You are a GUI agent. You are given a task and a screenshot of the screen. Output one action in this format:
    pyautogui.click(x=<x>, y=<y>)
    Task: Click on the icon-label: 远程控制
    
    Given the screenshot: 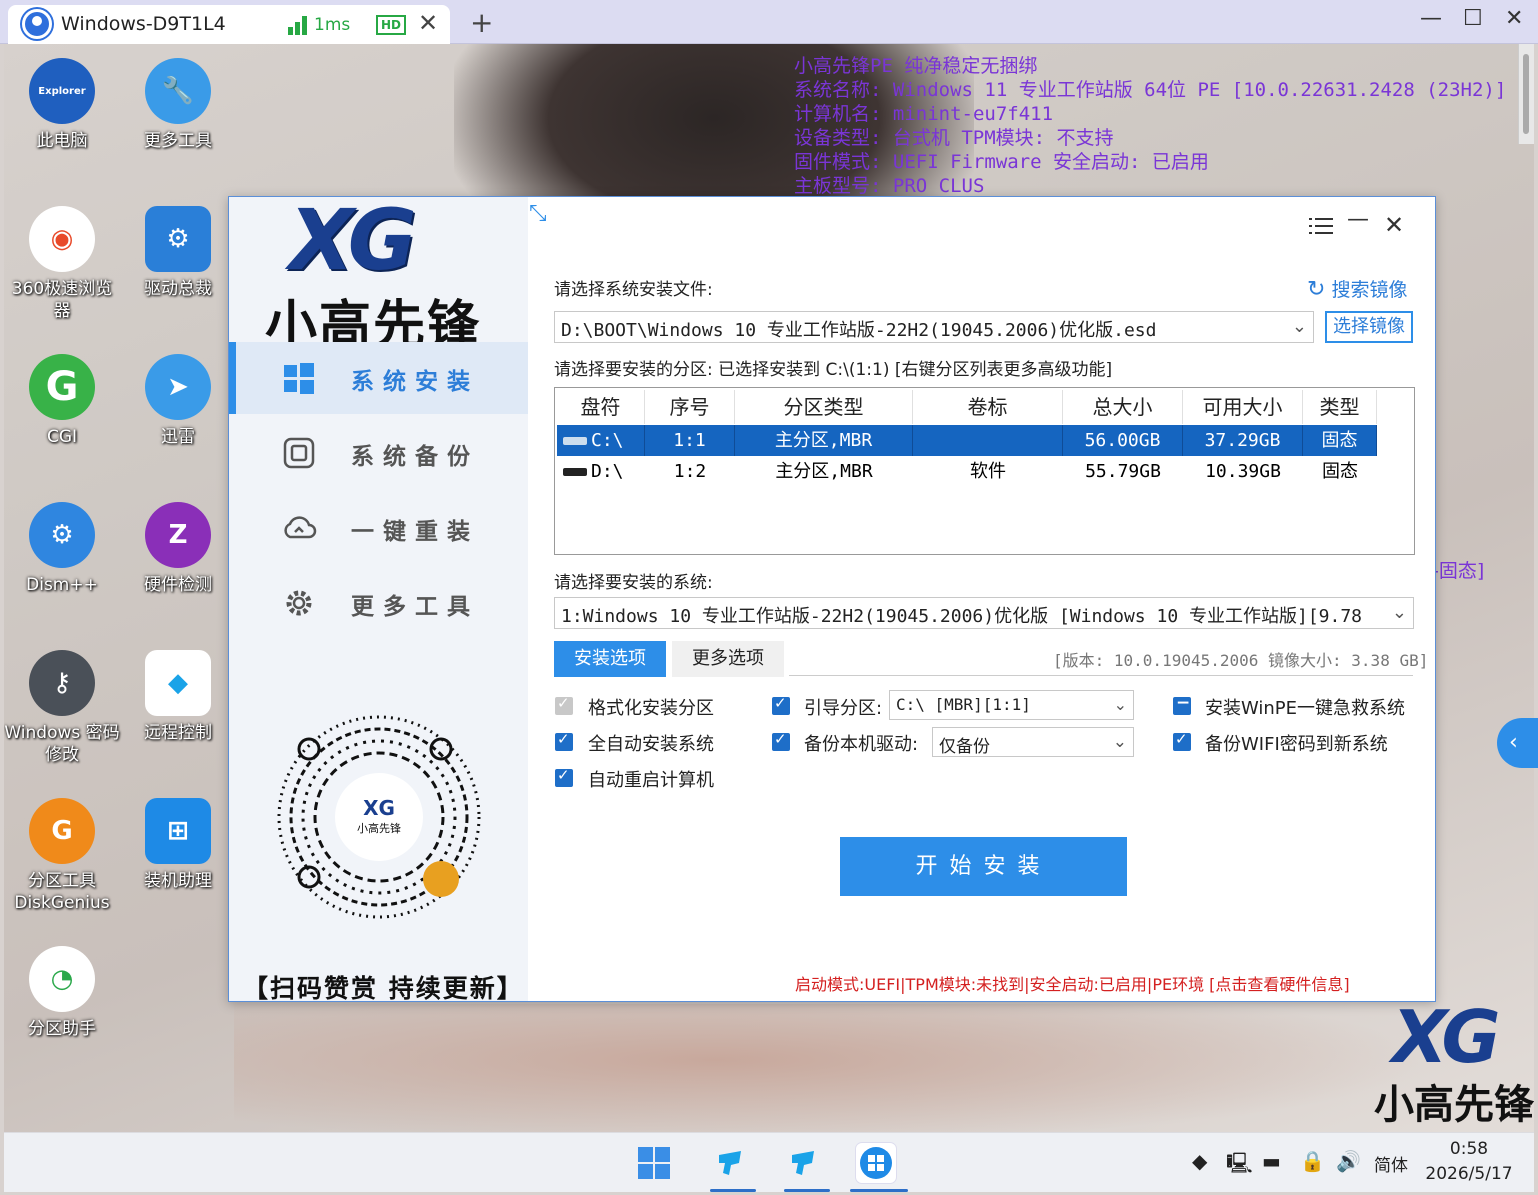 What is the action you would take?
    pyautogui.click(x=178, y=733)
    